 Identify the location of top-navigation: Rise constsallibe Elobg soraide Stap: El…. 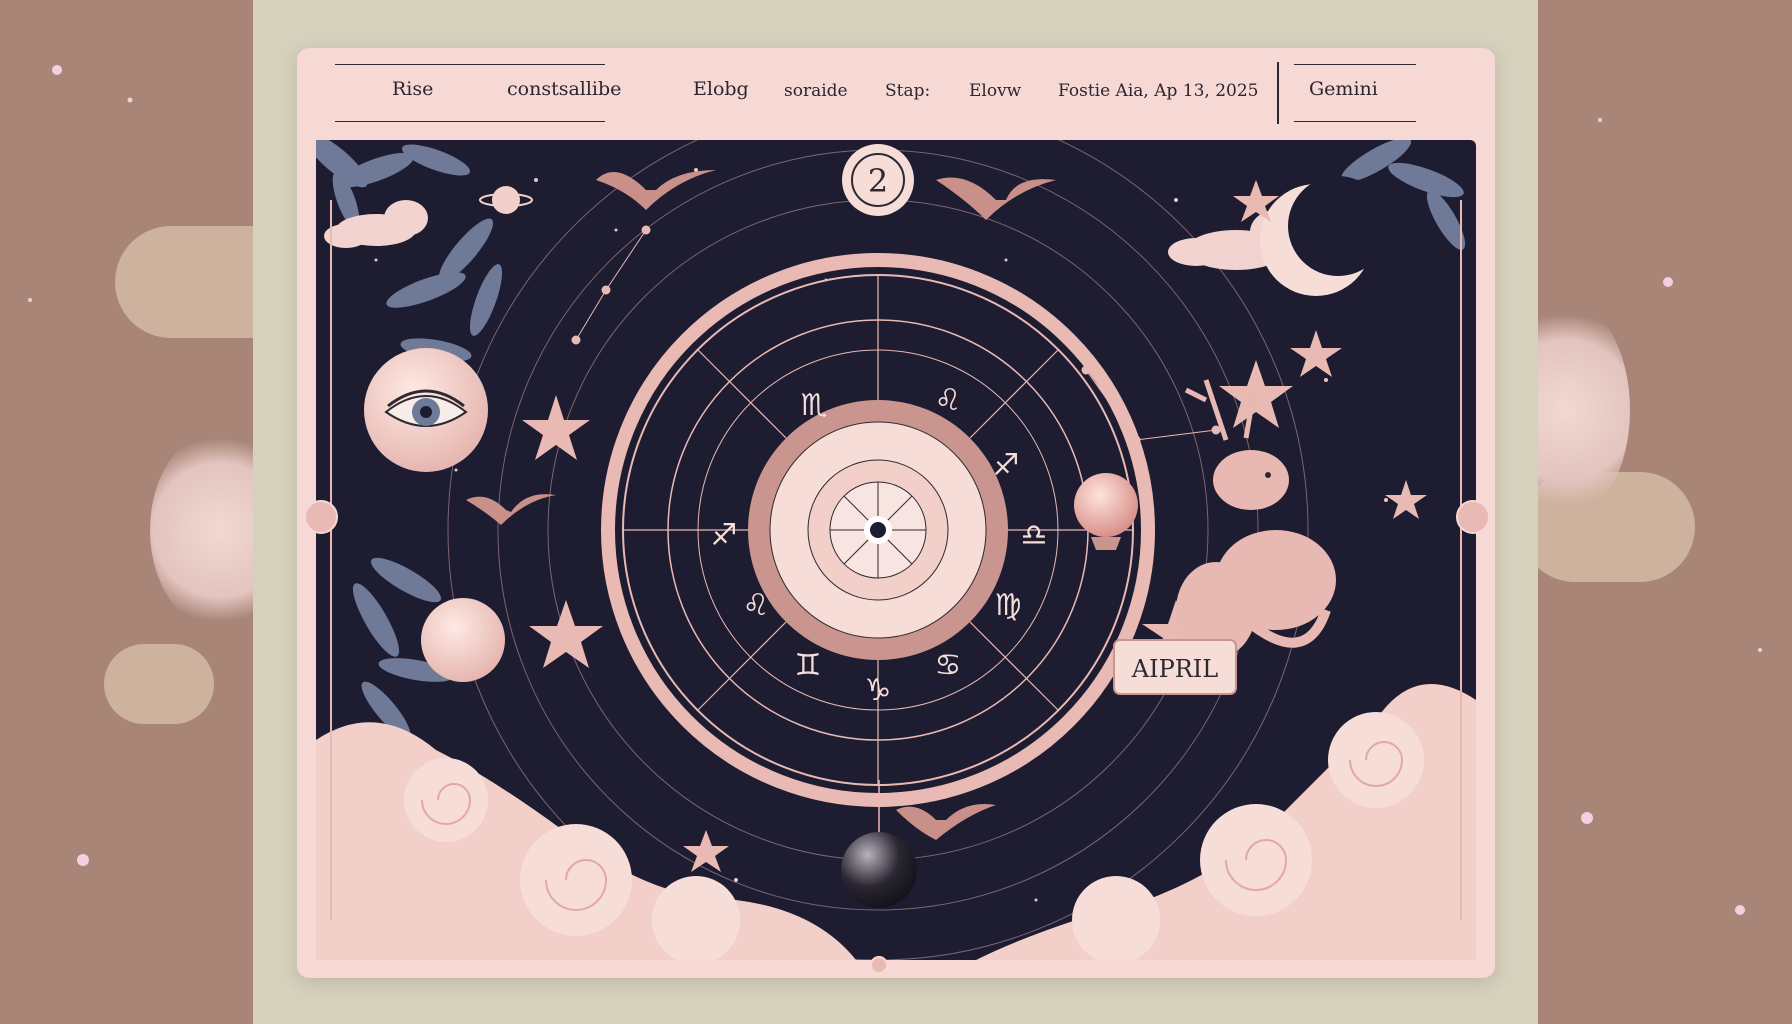
(896, 94).